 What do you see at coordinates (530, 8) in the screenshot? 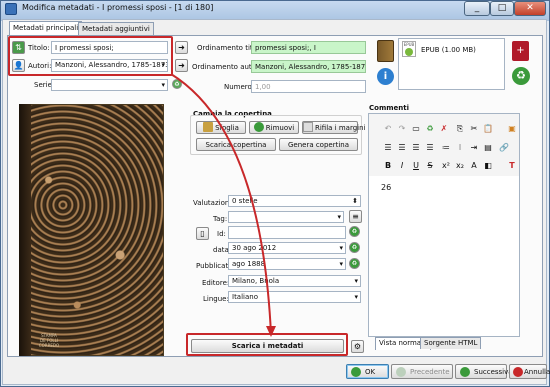
I see `close-button: ✕` at bounding box center [530, 8].